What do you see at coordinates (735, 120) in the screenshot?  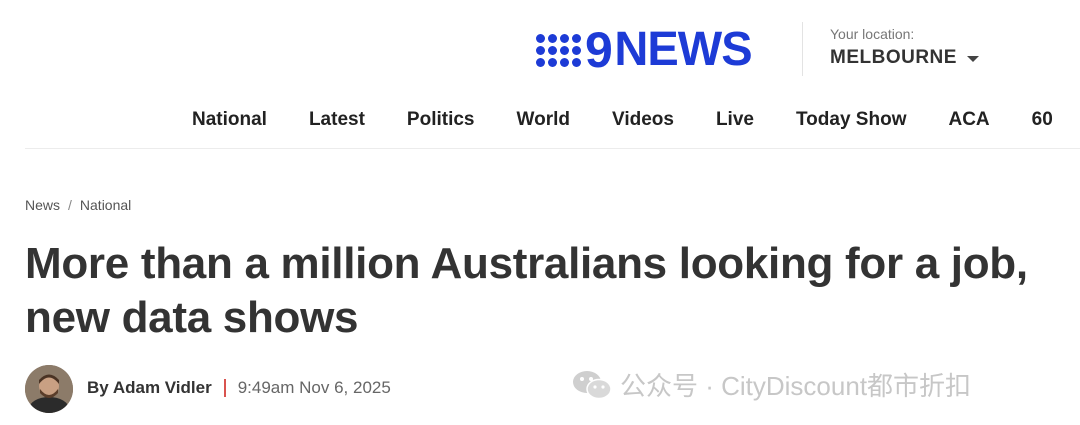 I see `nav-item-live: Live` at bounding box center [735, 120].